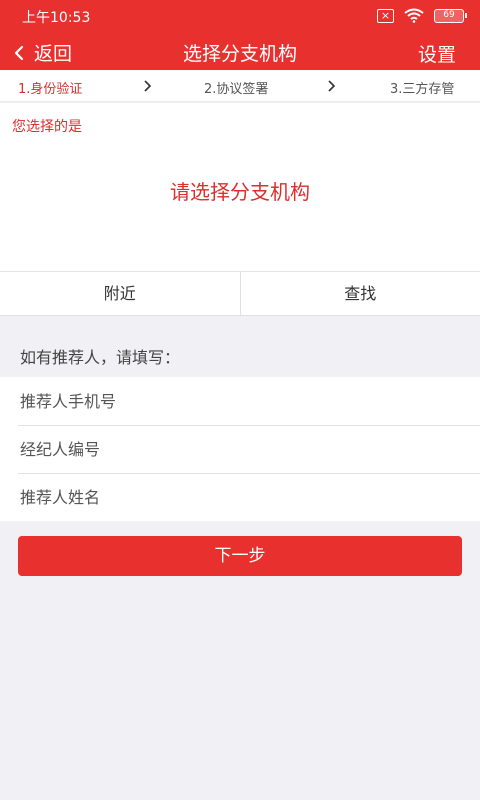 This screenshot has height=800, width=480. I want to click on progress-steps: 1.身份验证 2.协议签署 3.三方存管, so click(240, 86).